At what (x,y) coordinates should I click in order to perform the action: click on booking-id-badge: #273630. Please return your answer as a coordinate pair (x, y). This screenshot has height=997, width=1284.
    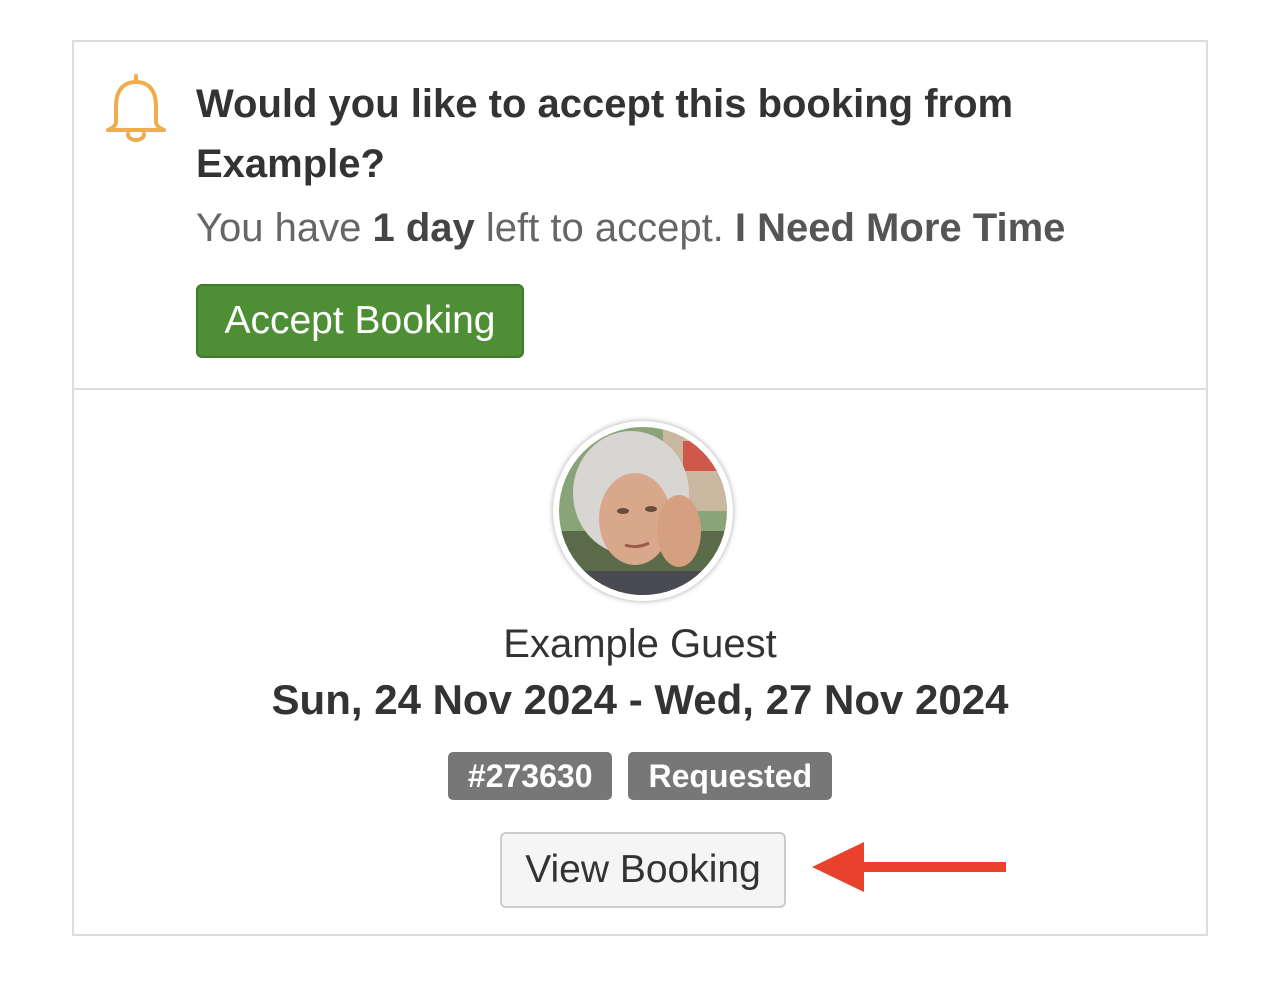
    Looking at the image, I should click on (530, 776).